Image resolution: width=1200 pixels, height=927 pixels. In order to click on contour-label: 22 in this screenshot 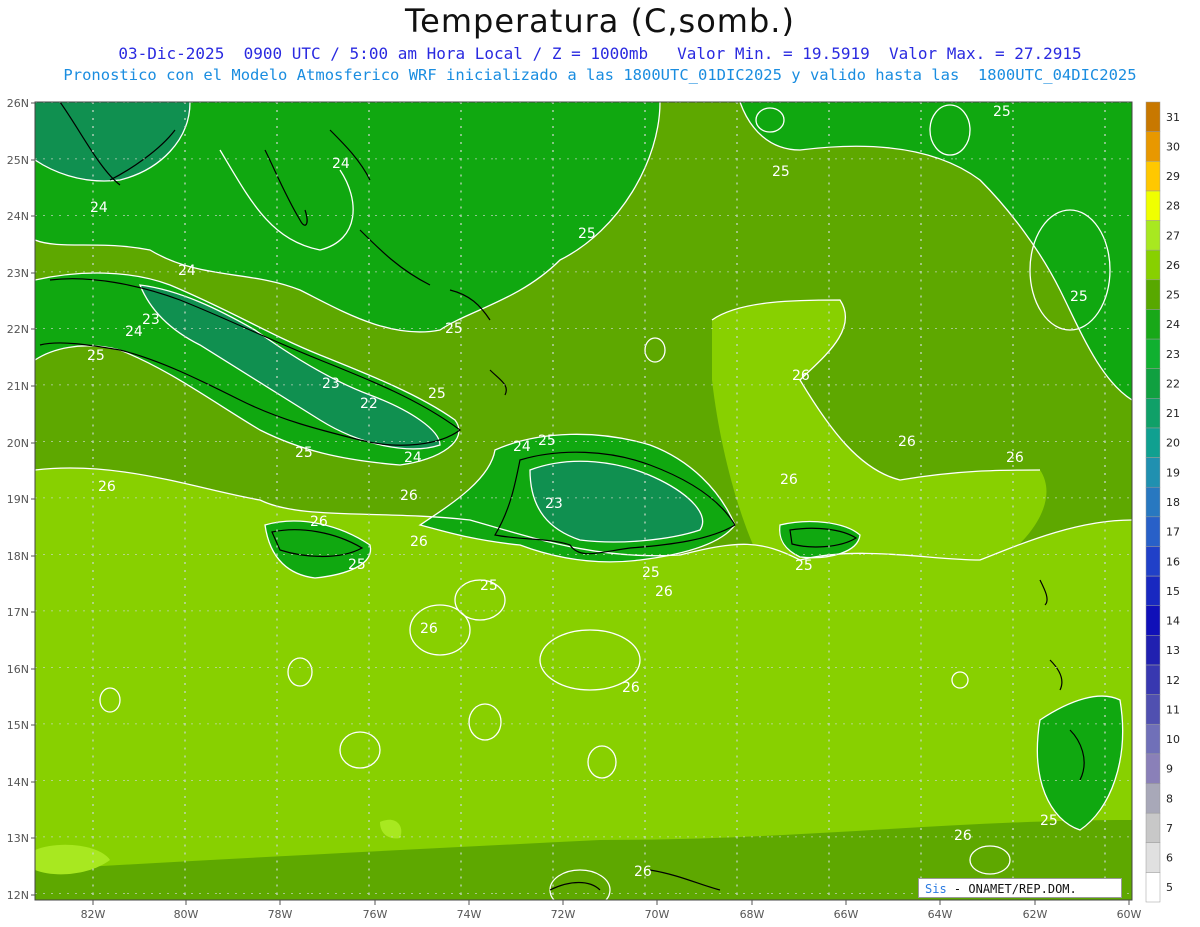, I will do `click(369, 404)`.